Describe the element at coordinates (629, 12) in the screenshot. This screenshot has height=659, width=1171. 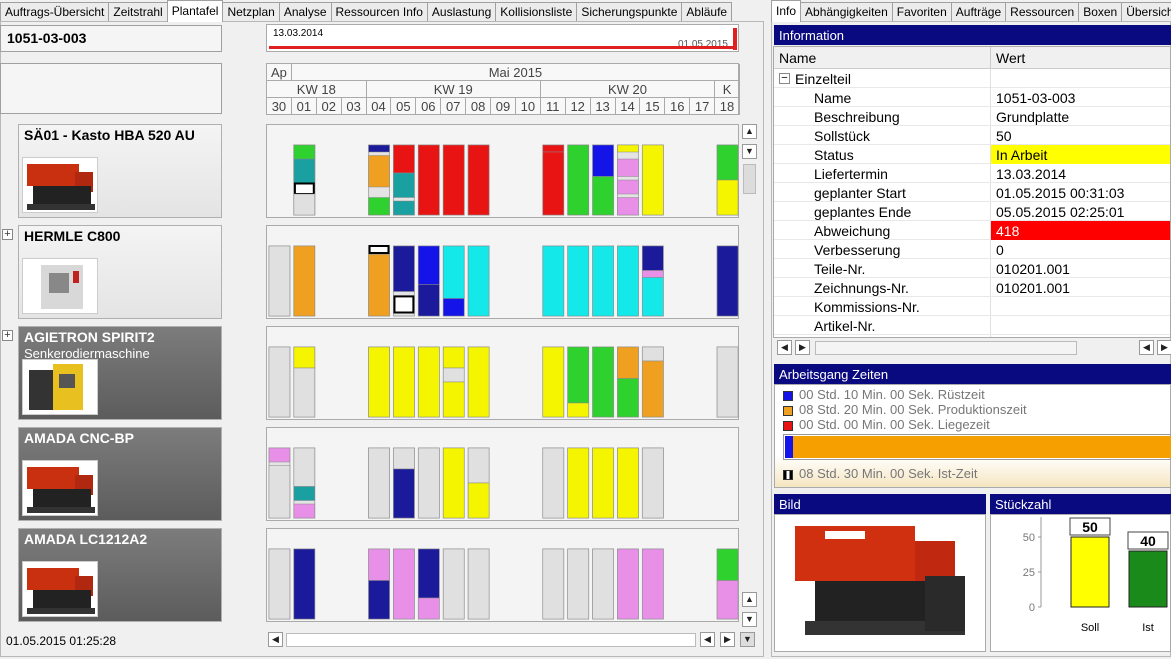
I see `left-tab-8: Sicherungspunkte` at that location.